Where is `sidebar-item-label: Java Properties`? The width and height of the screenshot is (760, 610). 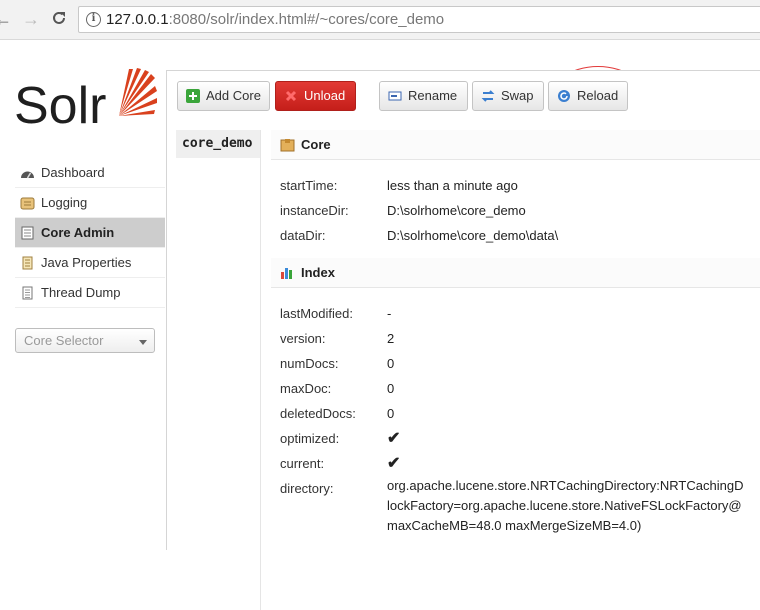 sidebar-item-label: Java Properties is located at coordinates (86, 262).